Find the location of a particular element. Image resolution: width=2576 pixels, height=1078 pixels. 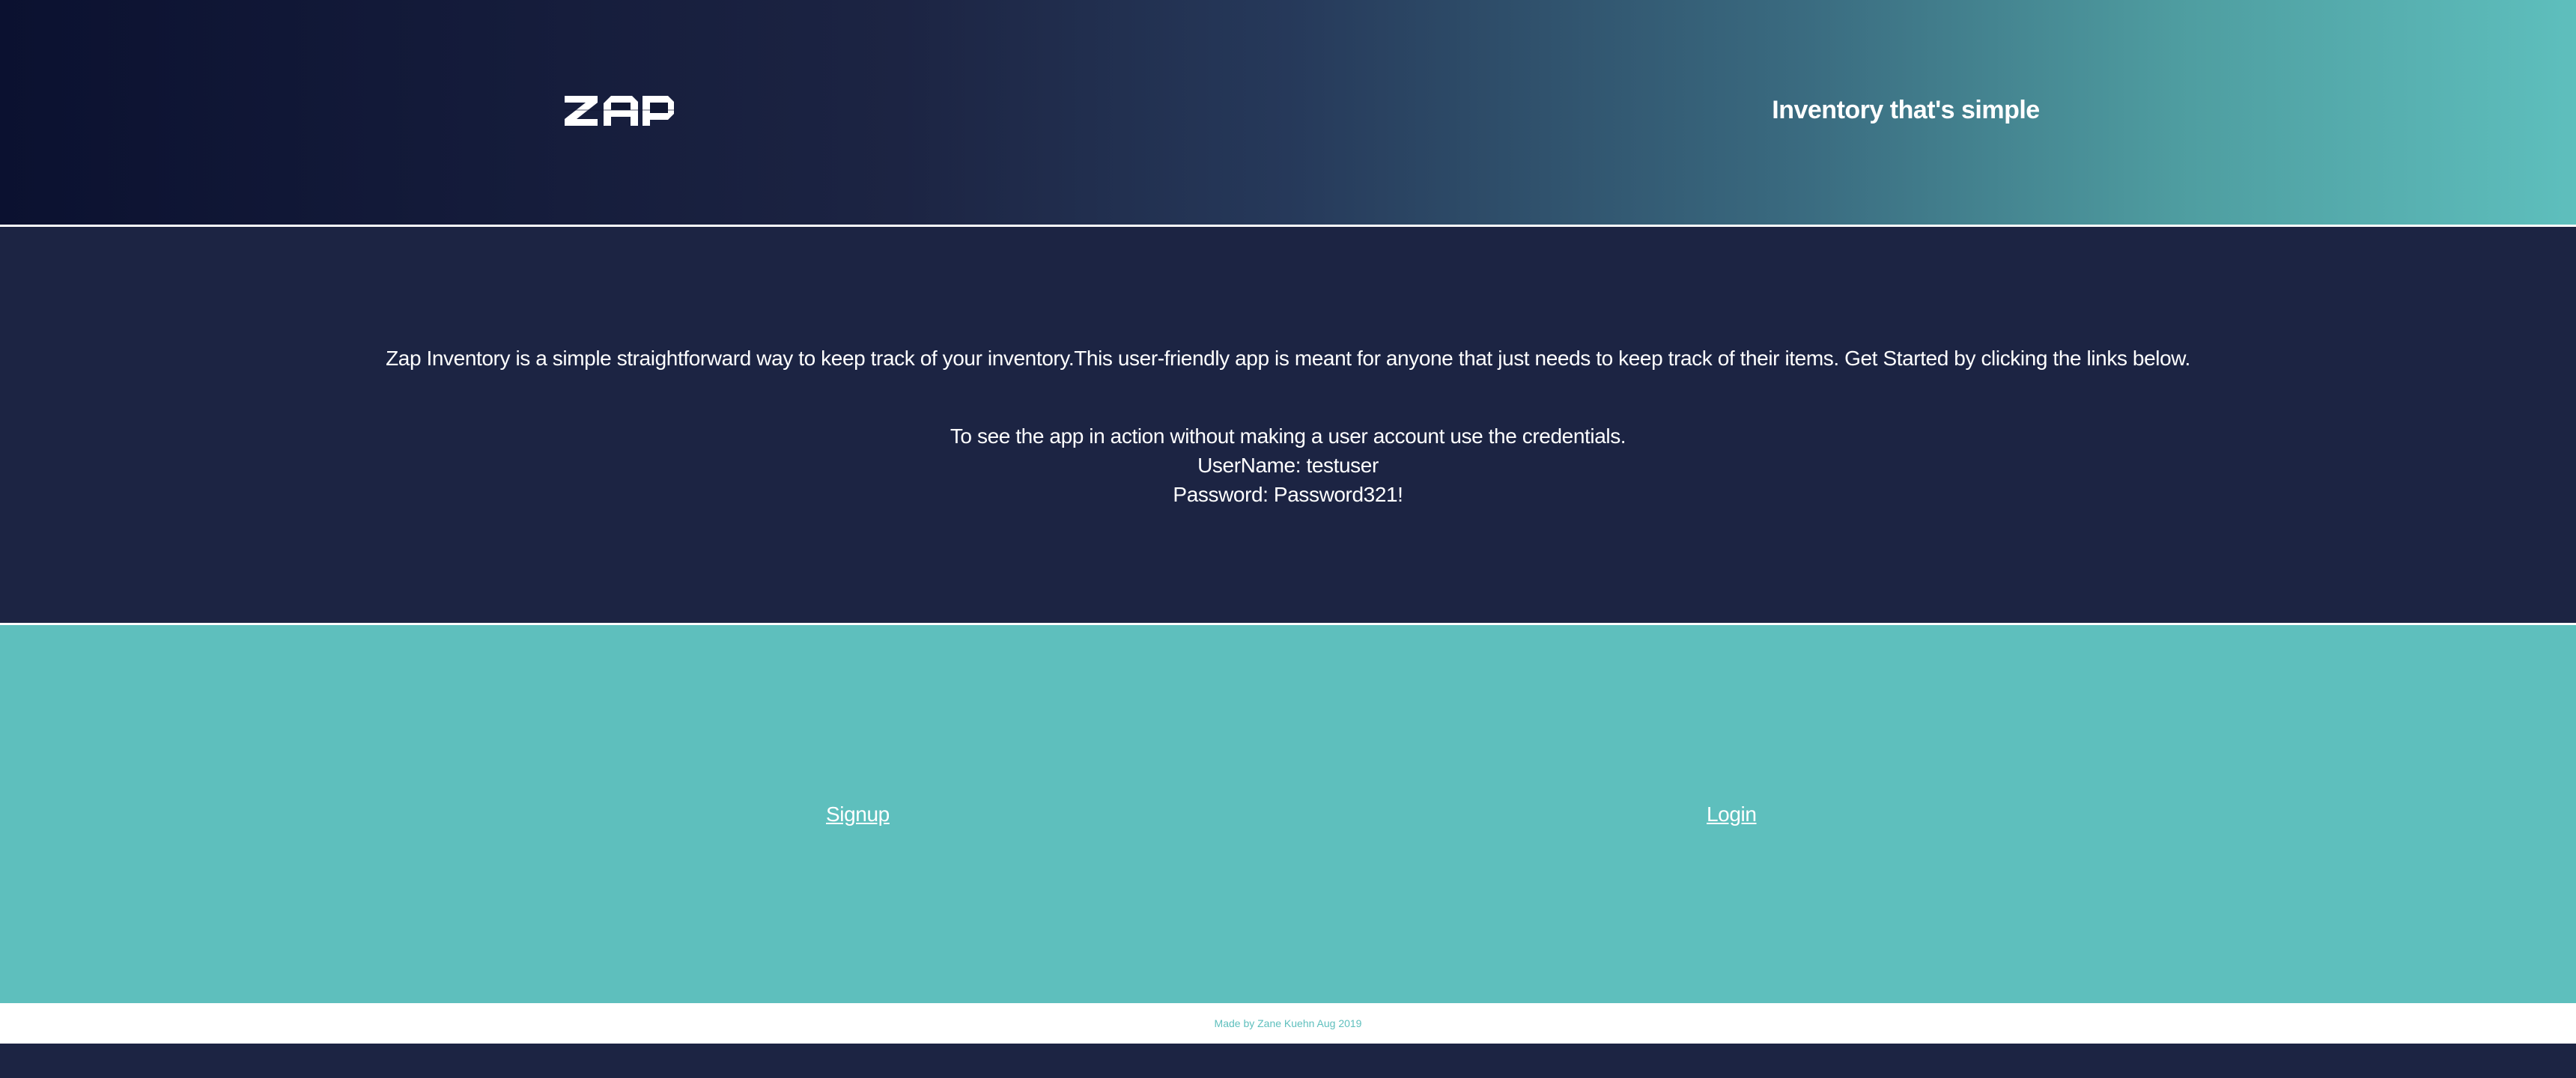

zap-logo is located at coordinates (619, 110).